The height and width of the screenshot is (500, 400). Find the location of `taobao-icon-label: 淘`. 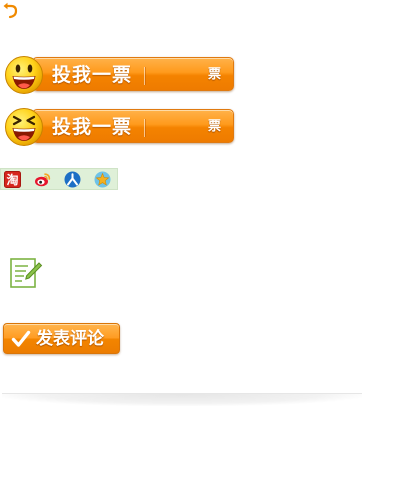

taobao-icon-label: 淘 is located at coordinates (12, 179).